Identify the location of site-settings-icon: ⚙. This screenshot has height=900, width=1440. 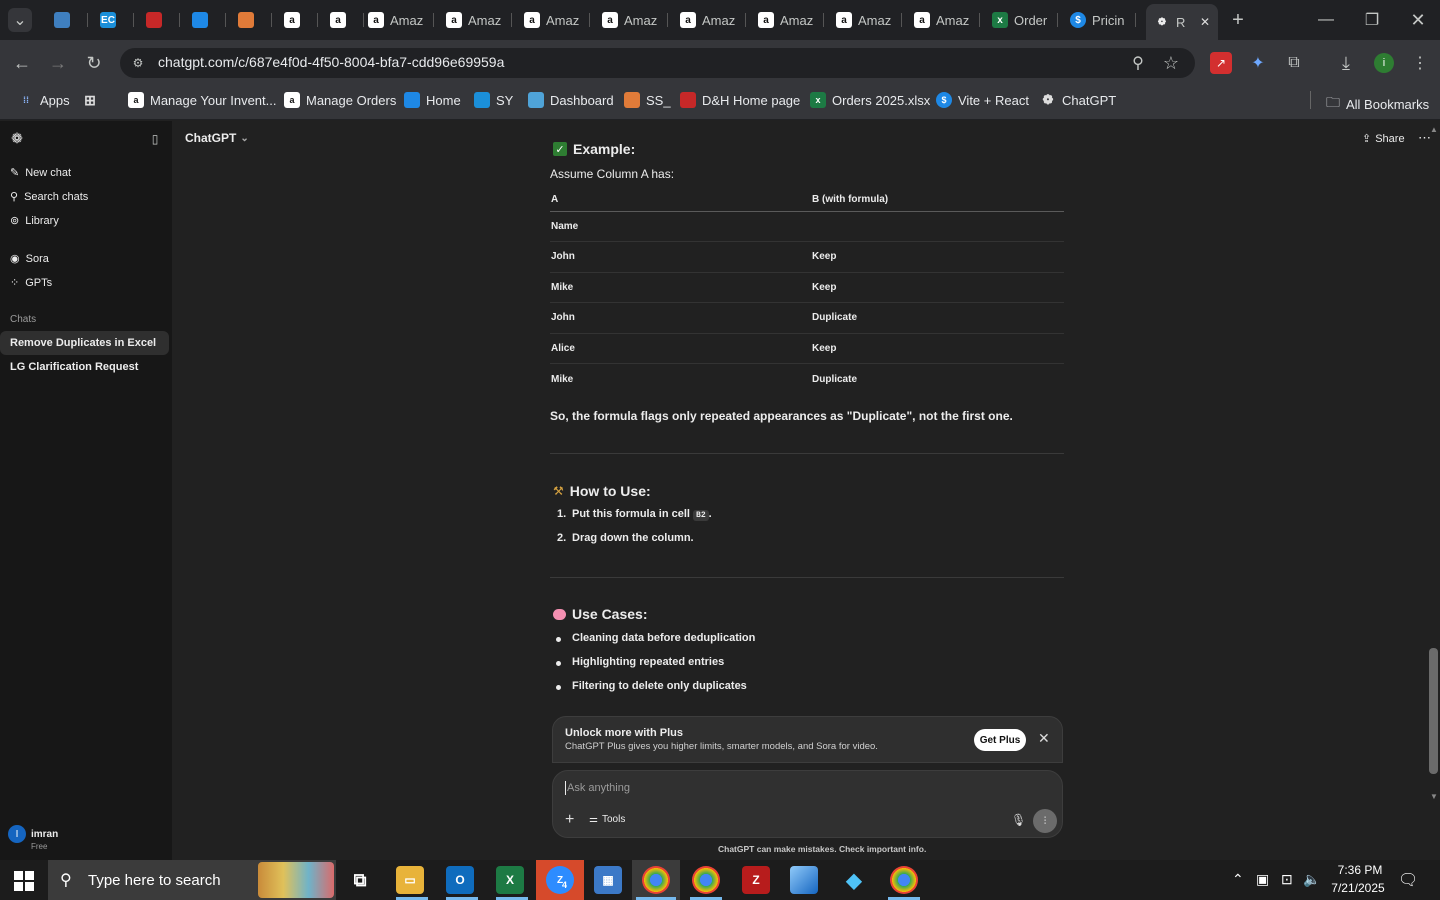
(138, 63).